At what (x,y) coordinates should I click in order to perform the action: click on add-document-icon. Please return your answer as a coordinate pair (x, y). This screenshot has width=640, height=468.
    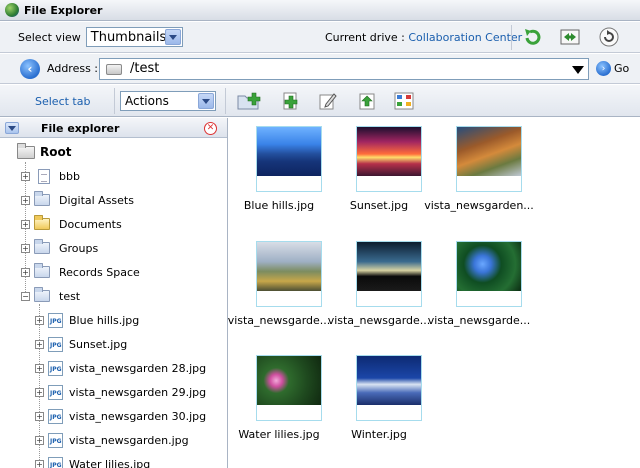
    Looking at the image, I should click on (291, 101).